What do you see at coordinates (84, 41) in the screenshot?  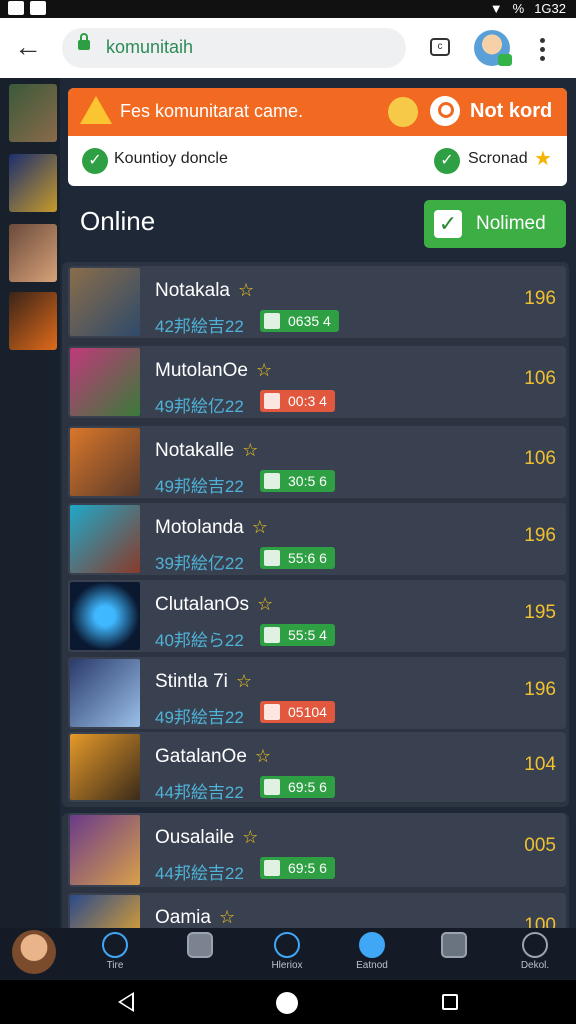 I see `lock-icon` at bounding box center [84, 41].